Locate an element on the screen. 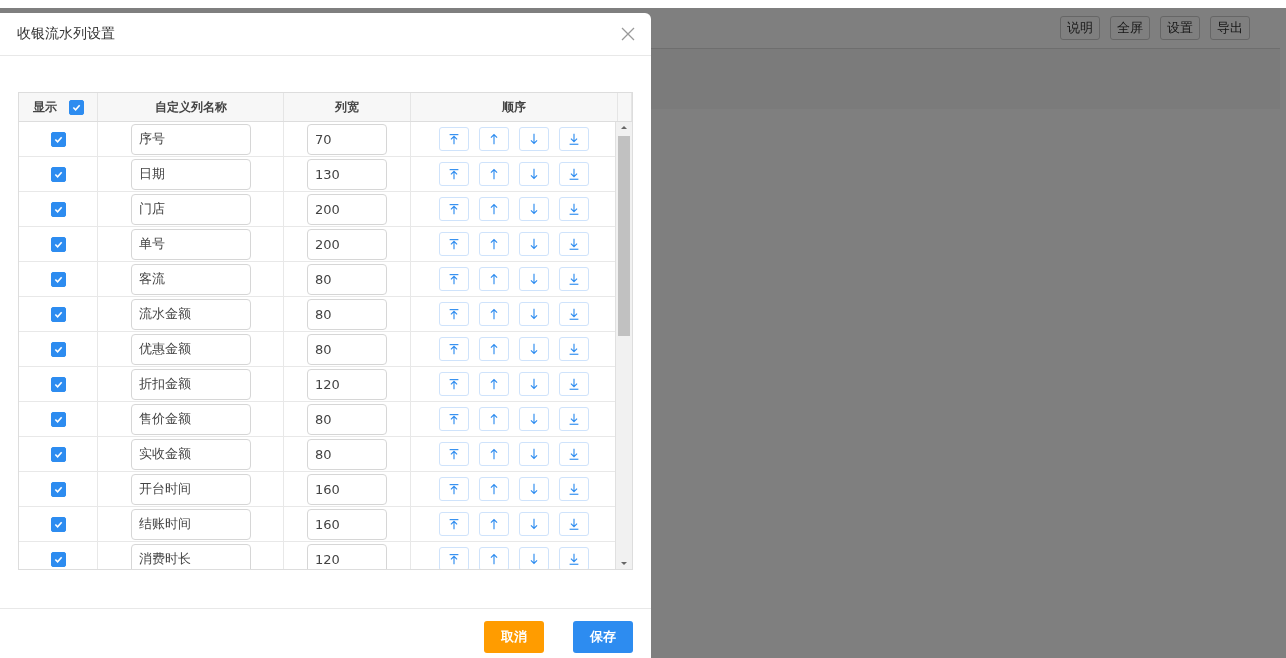 This screenshot has height=658, width=1286. column-name-field: 实收金额 is located at coordinates (190, 454).